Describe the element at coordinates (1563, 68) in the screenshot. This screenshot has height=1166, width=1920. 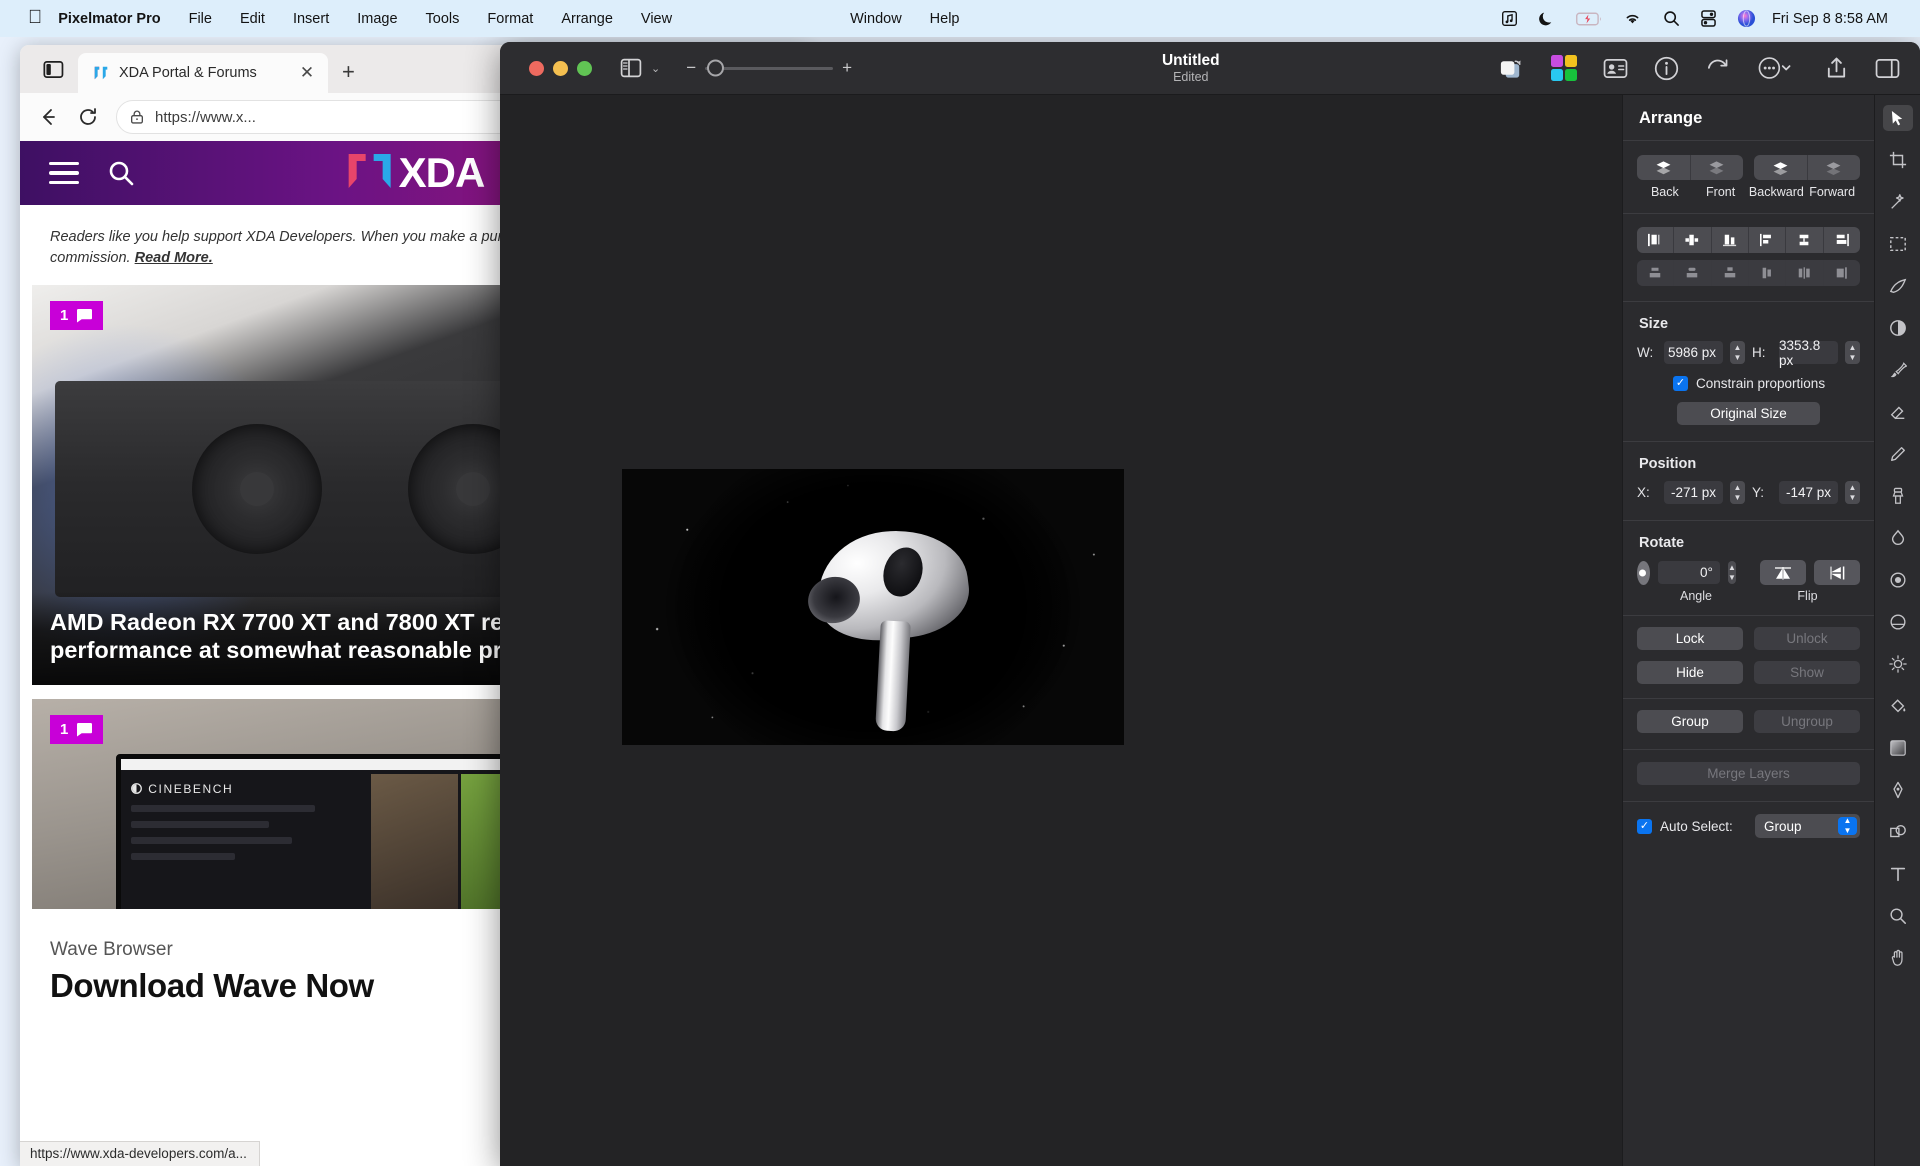
I see `color-swatches-icon` at that location.